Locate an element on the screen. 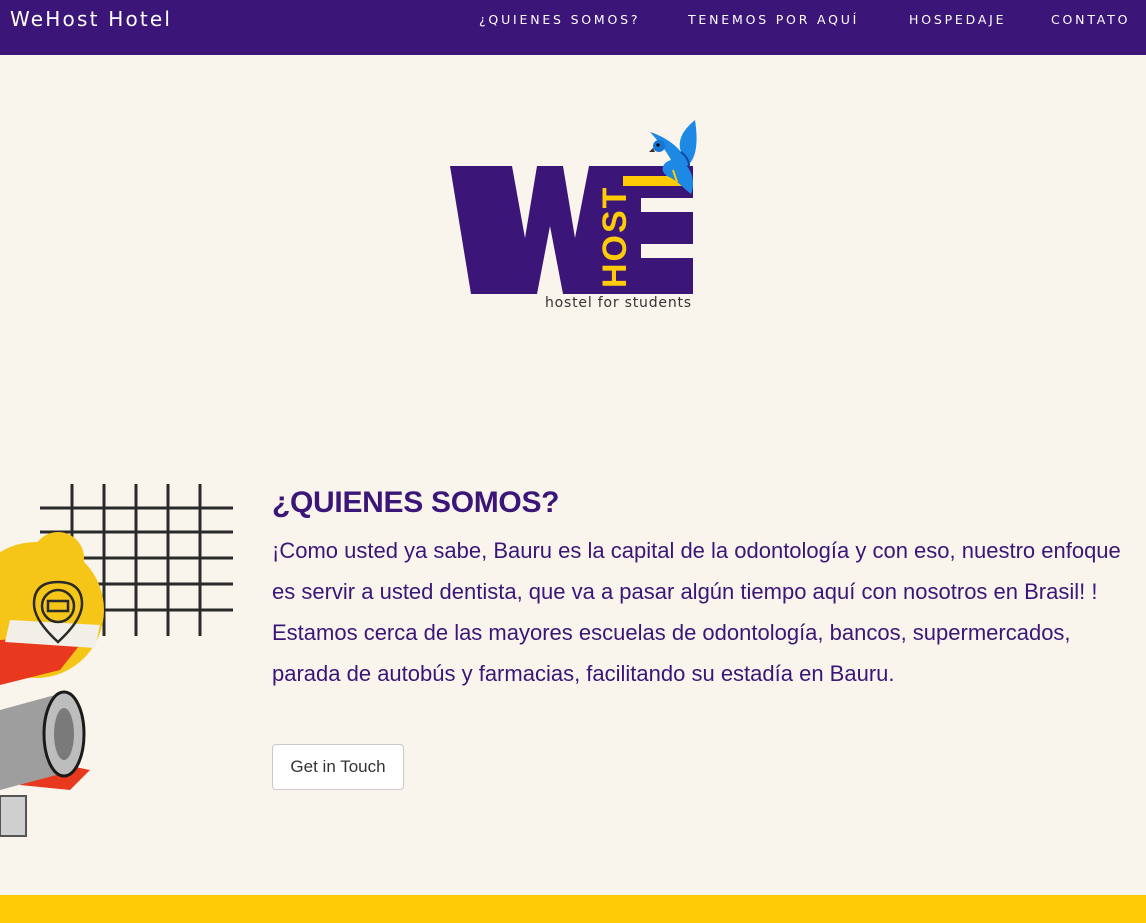 The width and height of the screenshot is (1146, 923). decorative-collage is located at coordinates (125, 665).